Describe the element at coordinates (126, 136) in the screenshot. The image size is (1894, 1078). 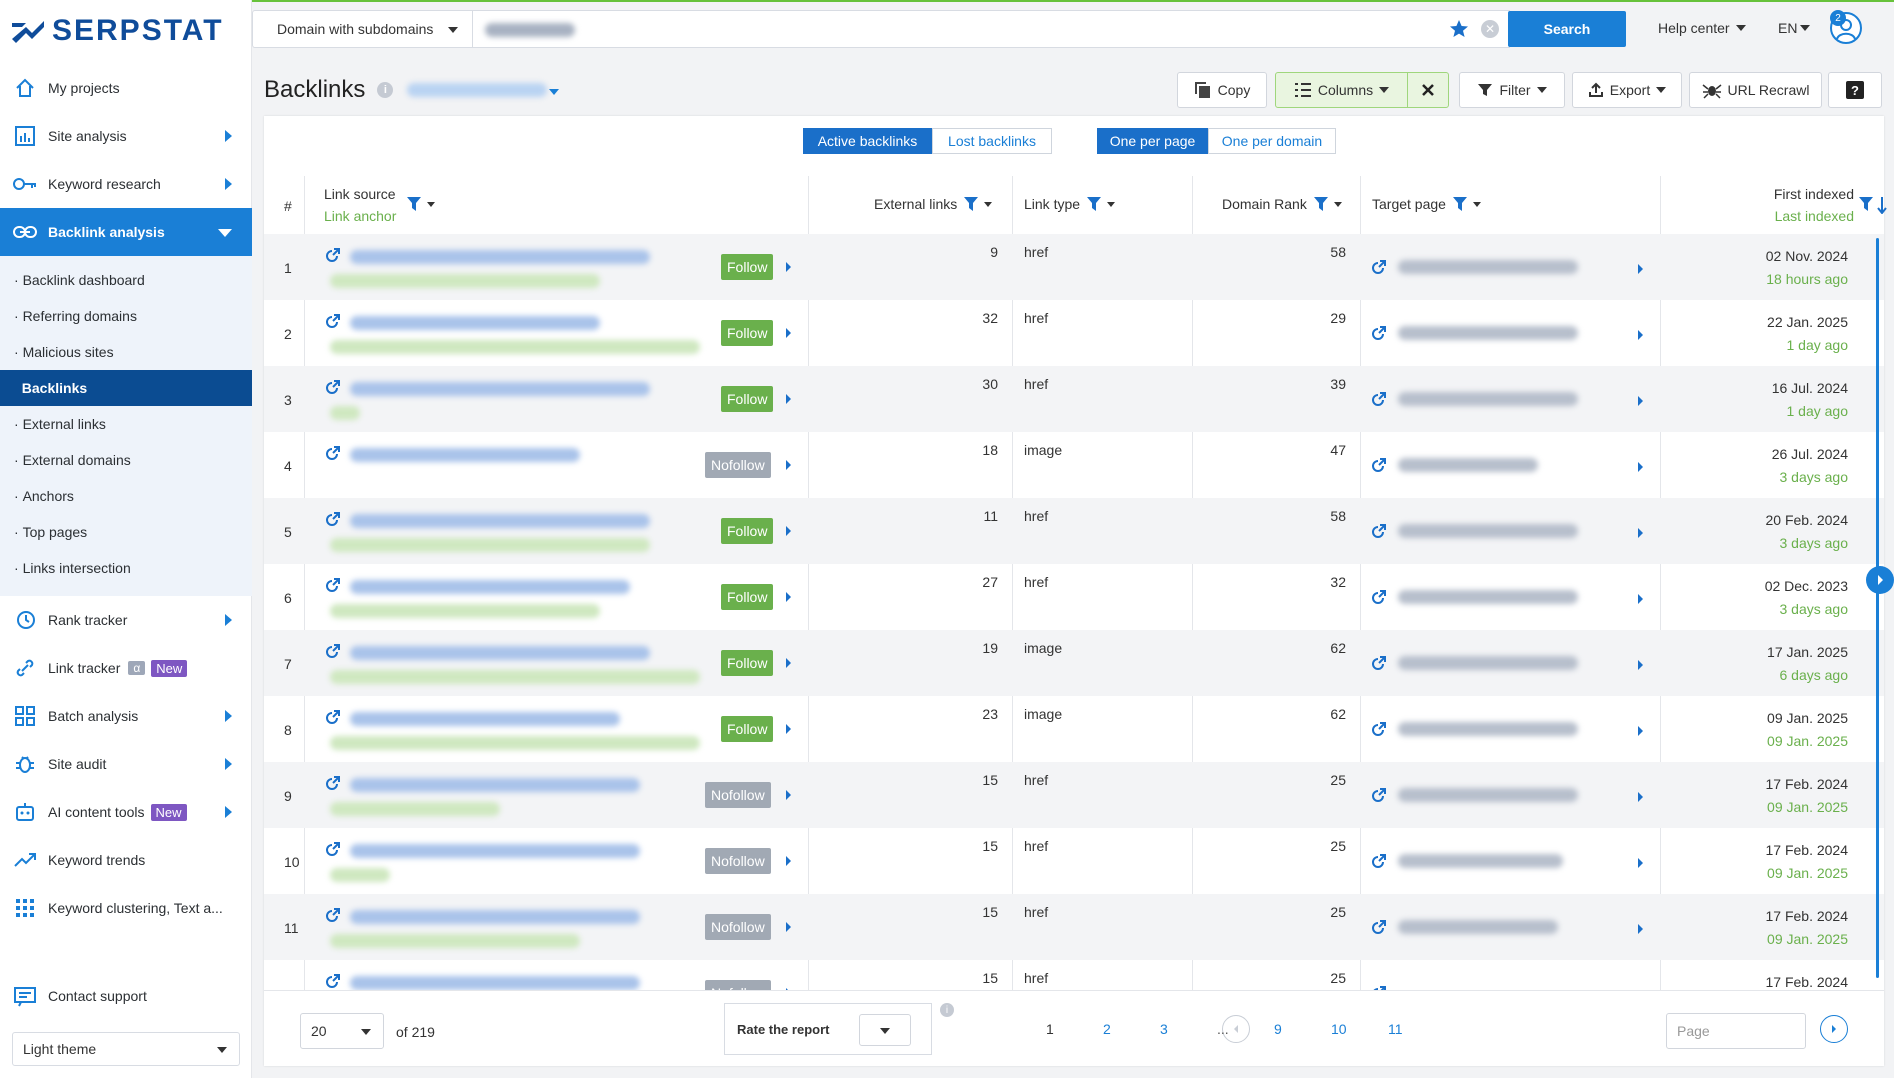
I see `nav-site-analysis: Site analysis` at that location.